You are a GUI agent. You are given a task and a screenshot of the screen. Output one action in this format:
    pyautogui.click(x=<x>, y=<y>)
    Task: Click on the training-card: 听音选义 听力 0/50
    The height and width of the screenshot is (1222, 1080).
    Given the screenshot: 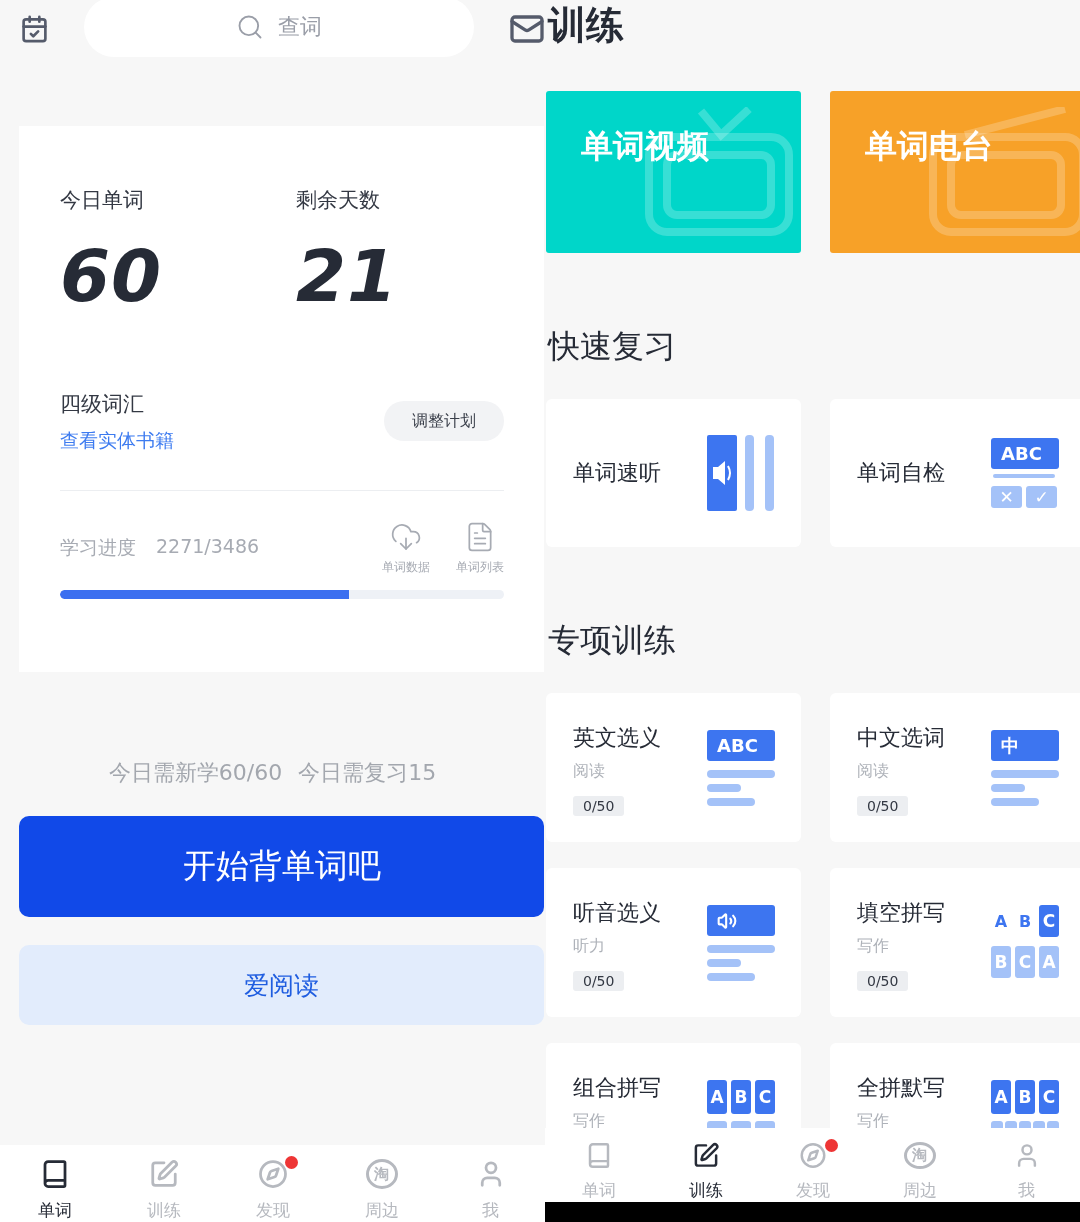 What is the action you would take?
    pyautogui.click(x=673, y=942)
    